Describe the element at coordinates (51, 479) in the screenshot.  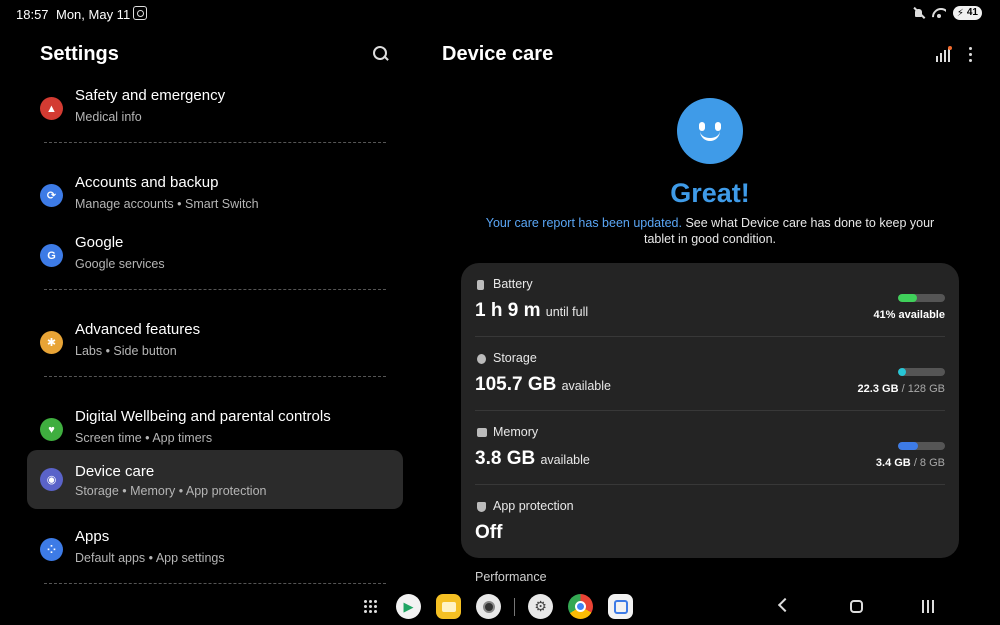
I see `device-care-icon: ◉` at that location.